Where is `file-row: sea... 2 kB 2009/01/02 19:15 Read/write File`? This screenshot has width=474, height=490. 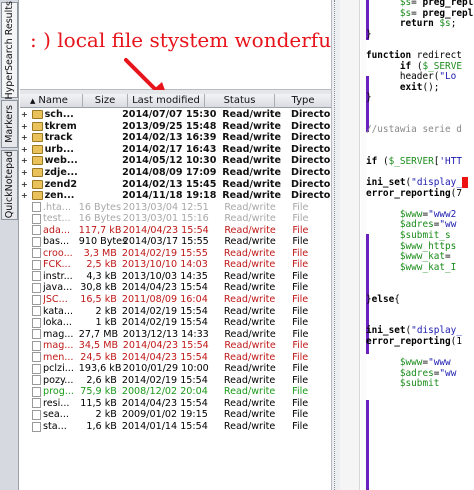
file-row: sea... 2 kB 2009/01/02 19:15 Read/write File is located at coordinates (175, 415).